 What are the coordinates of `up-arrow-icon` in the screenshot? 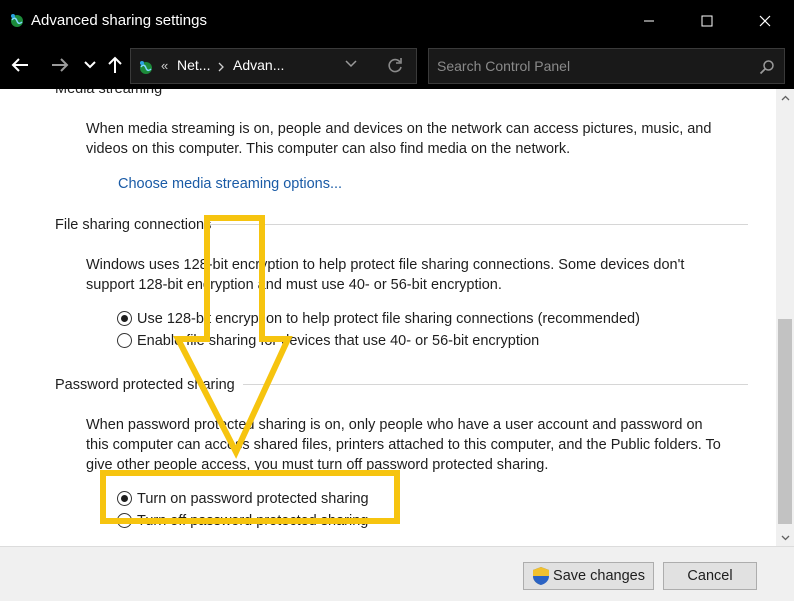 It's located at (115, 64).